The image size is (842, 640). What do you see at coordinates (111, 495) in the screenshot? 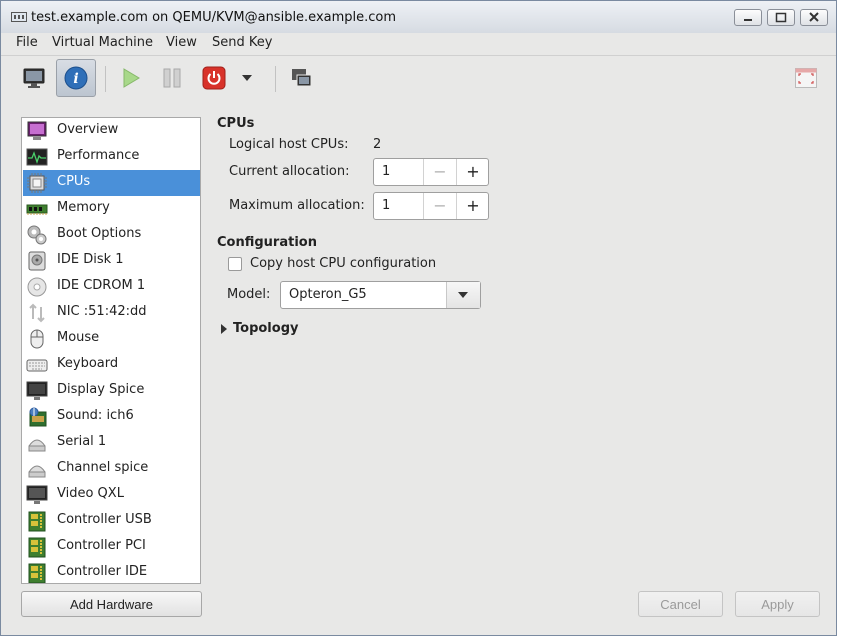
I see `hardware-item-video-qxl: Video QXL` at bounding box center [111, 495].